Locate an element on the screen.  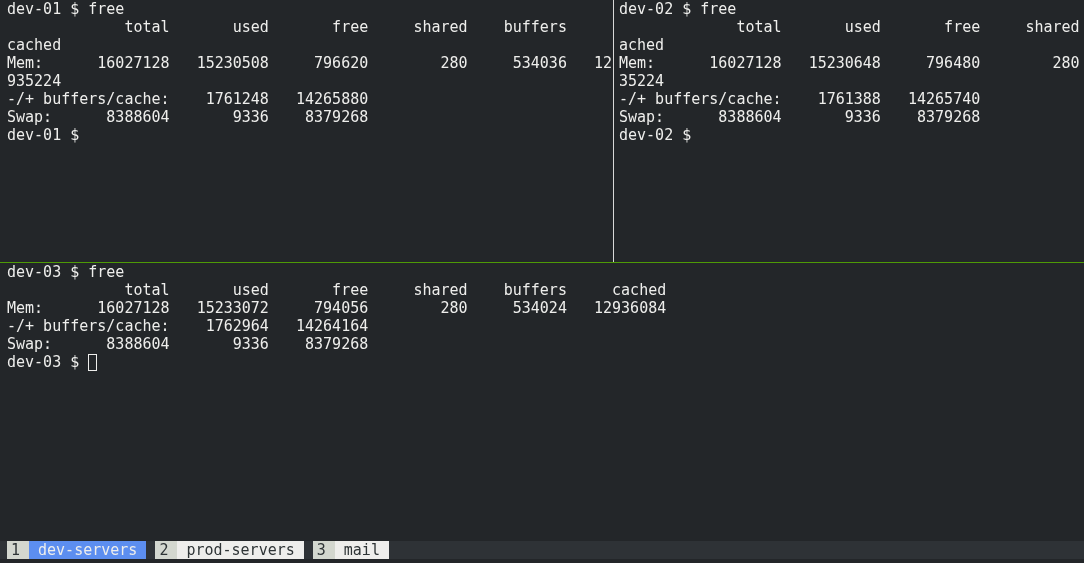
terminal-line: 35224 is located at coordinates (642, 81).